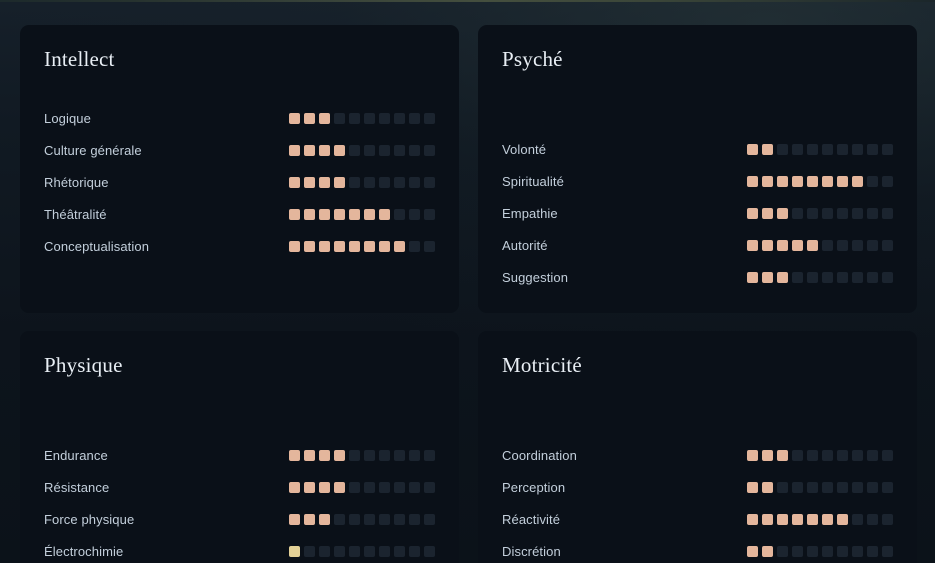  Describe the element at coordinates (239, 549) in the screenshot. I see `stat-row: Électrochimie` at that location.